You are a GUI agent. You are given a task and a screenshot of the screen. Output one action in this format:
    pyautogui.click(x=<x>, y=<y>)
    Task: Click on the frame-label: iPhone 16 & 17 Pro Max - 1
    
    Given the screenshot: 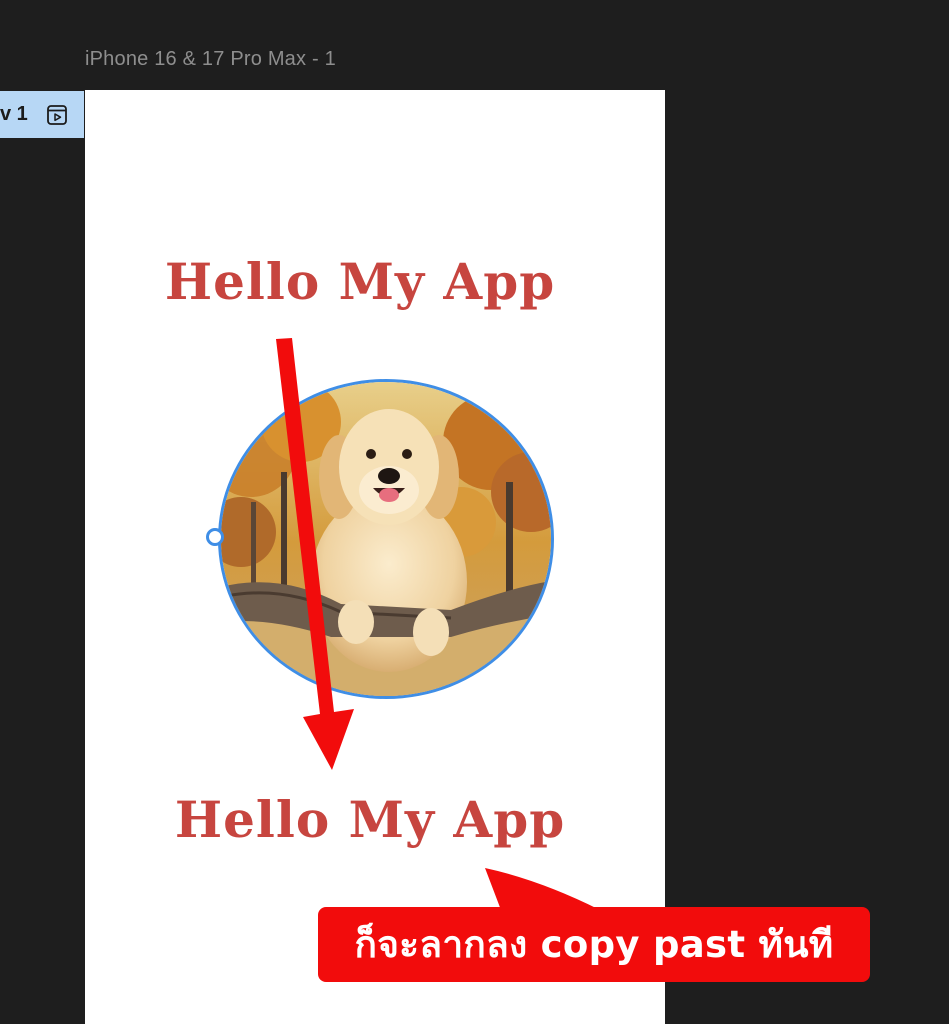 What is the action you would take?
    pyautogui.click(x=210, y=59)
    